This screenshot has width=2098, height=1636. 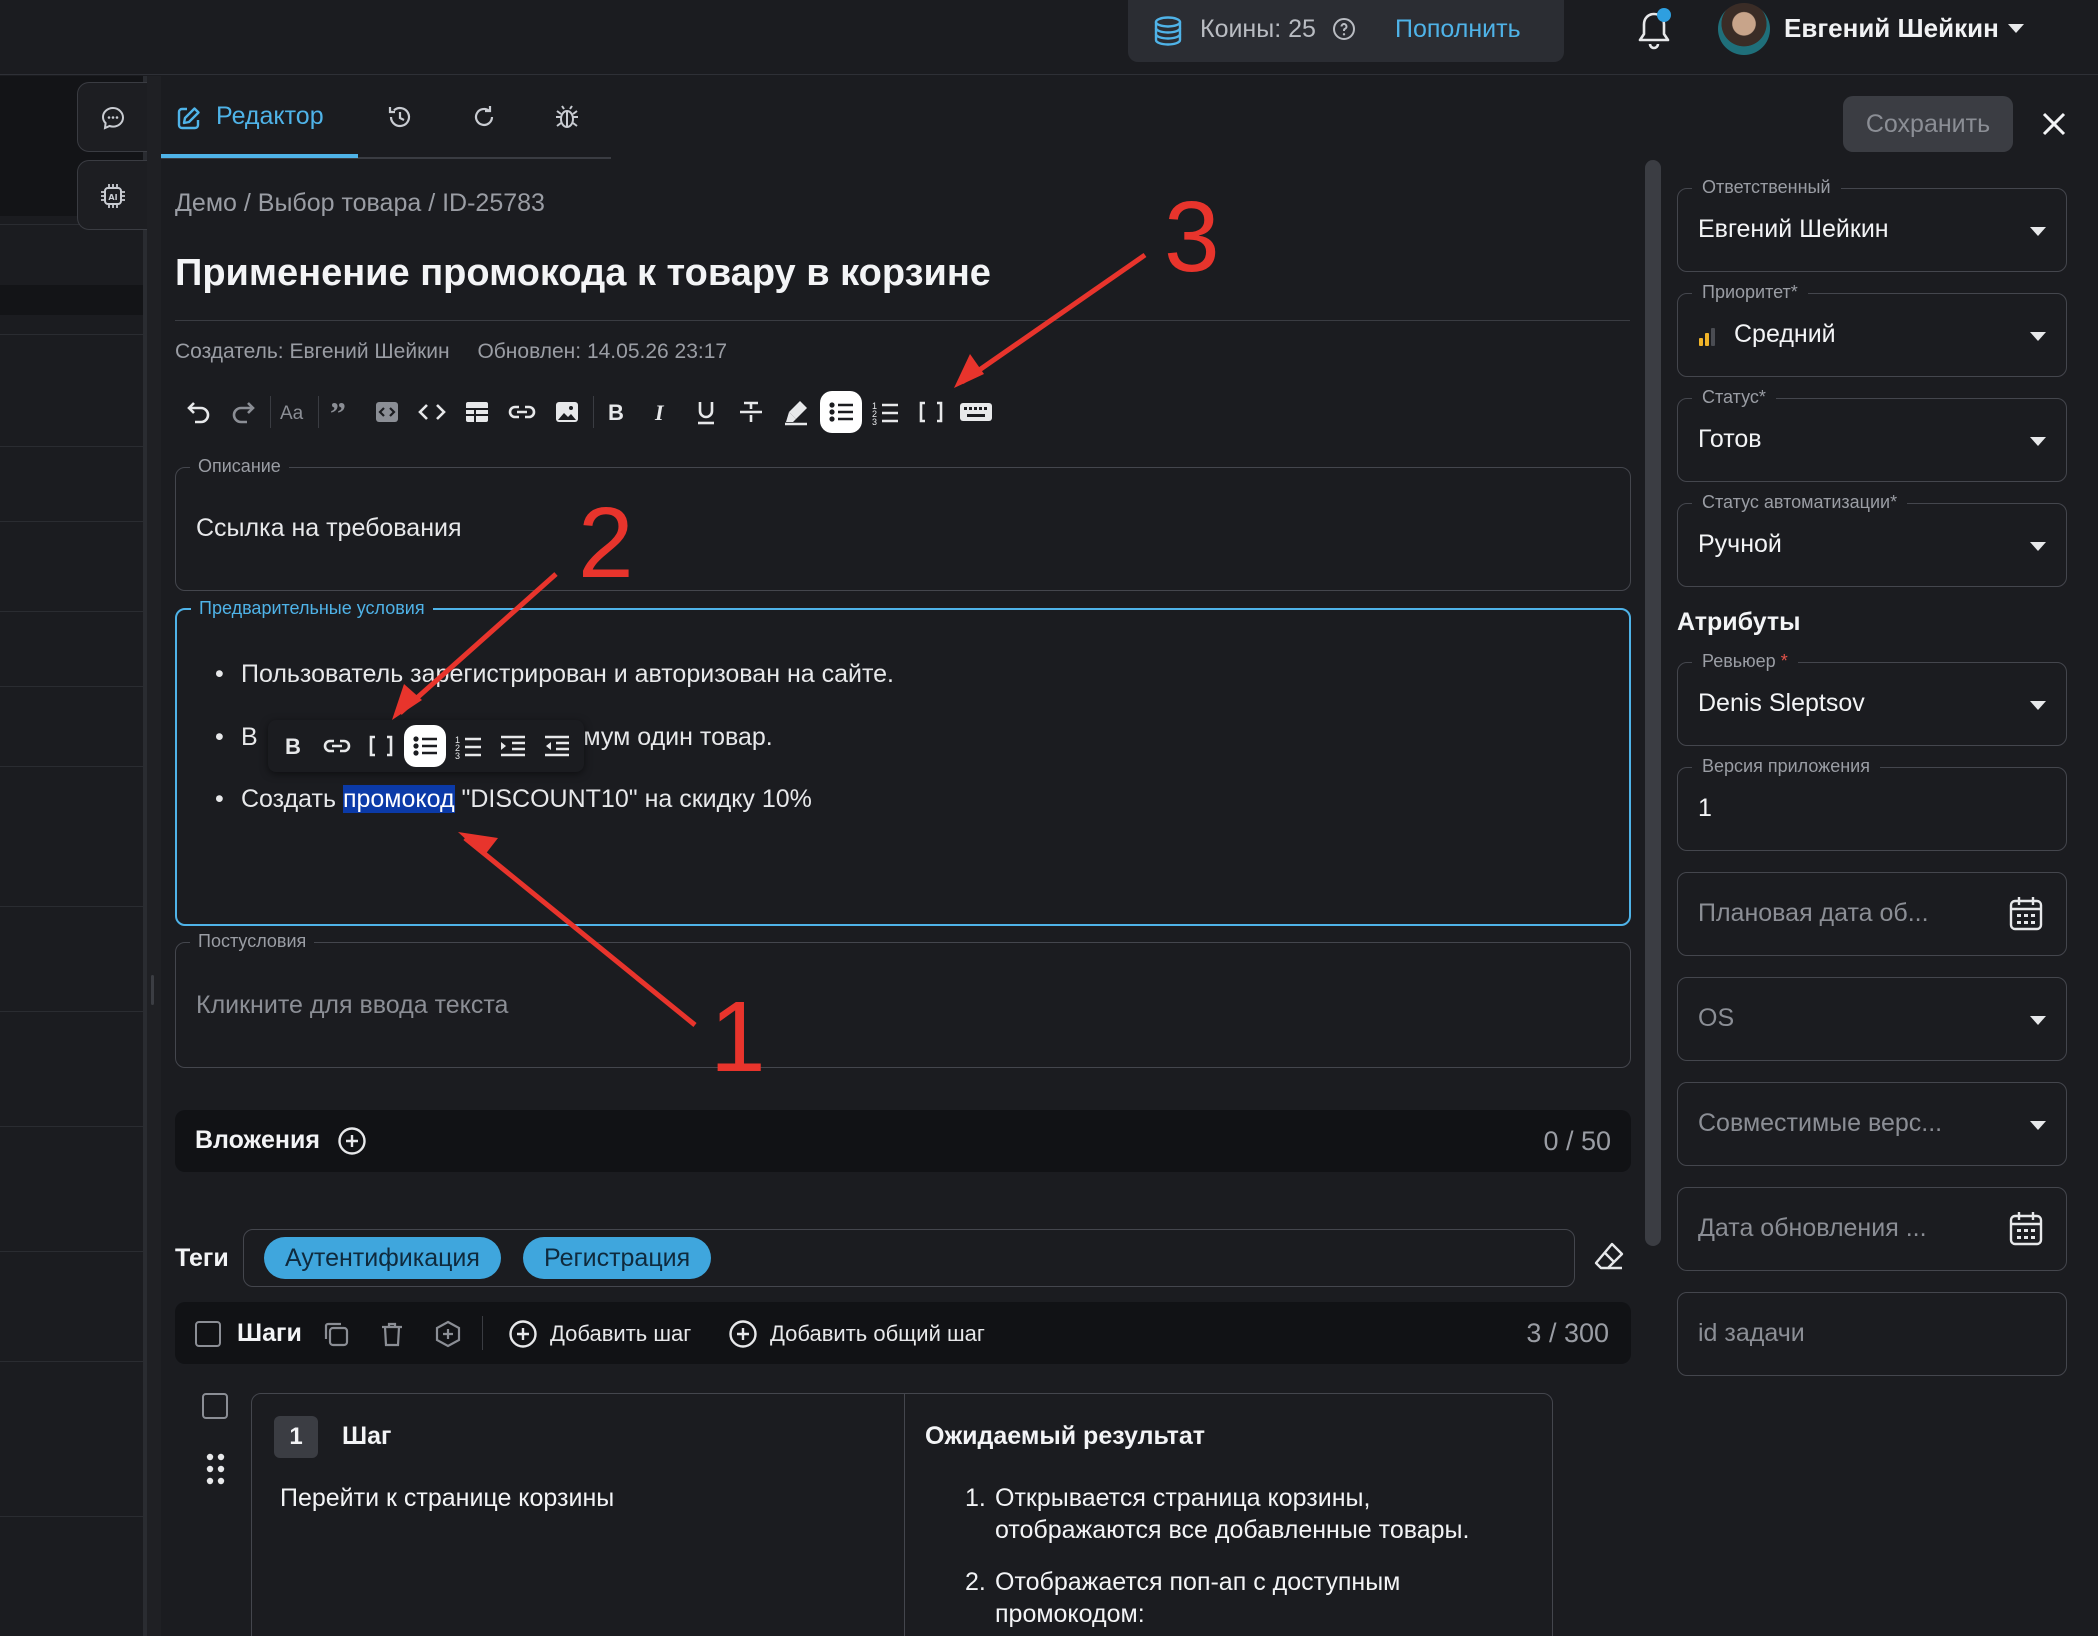 I want to click on tab-editor: Редактор, so click(x=259, y=128).